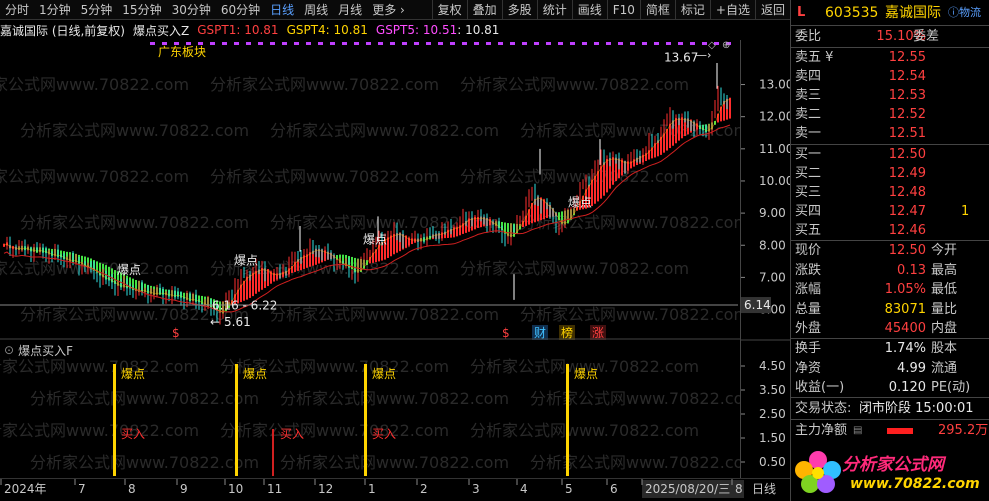 The height and width of the screenshot is (501, 989). What do you see at coordinates (772, 462) in the screenshot?
I see `signal-tick: 0.50` at bounding box center [772, 462].